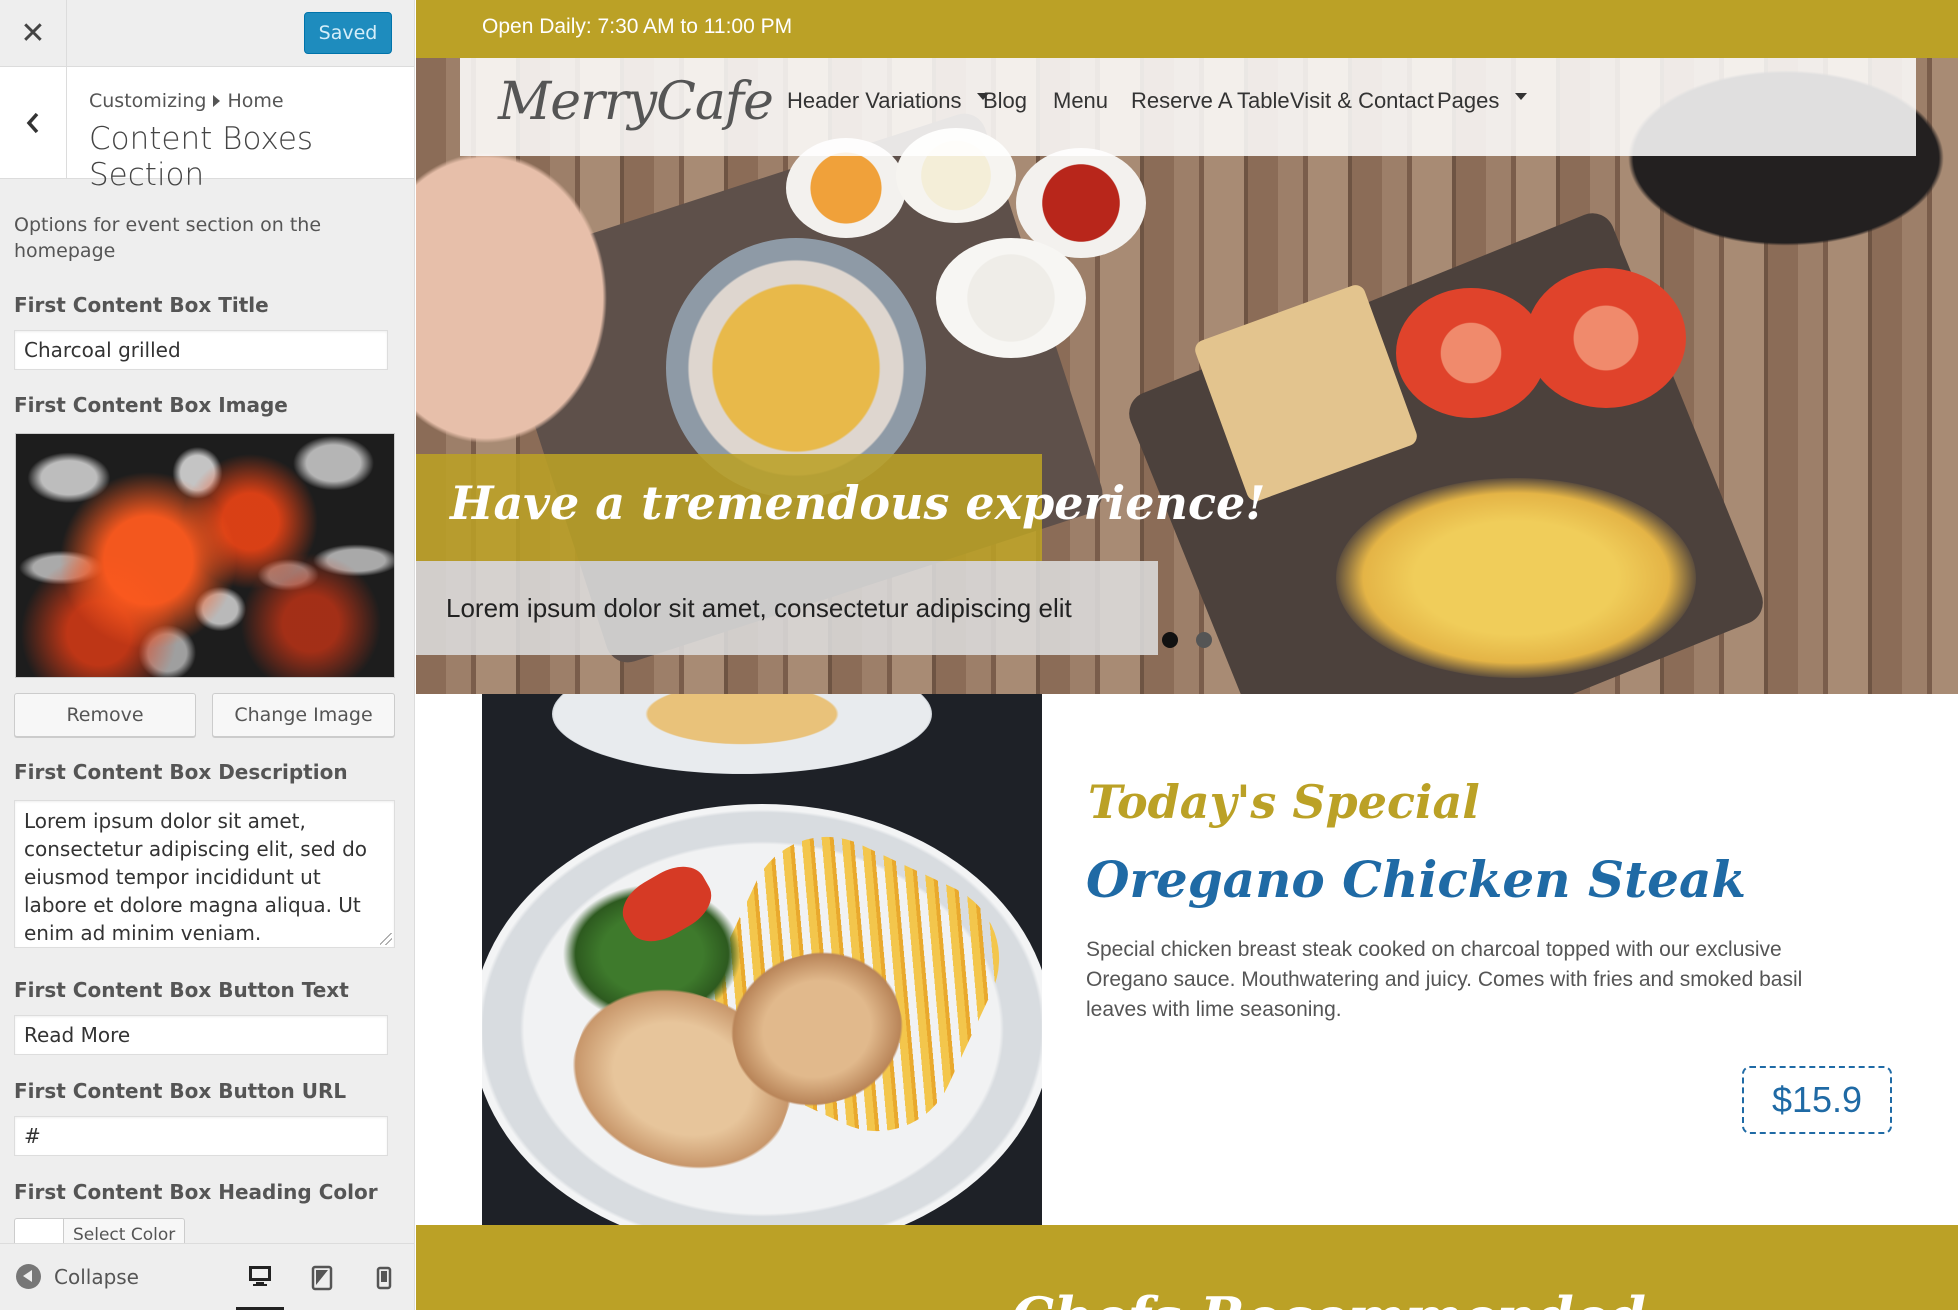 Image resolution: width=1958 pixels, height=1310 pixels. What do you see at coordinates (181, 772) in the screenshot?
I see `description-label: First Content Box Description` at bounding box center [181, 772].